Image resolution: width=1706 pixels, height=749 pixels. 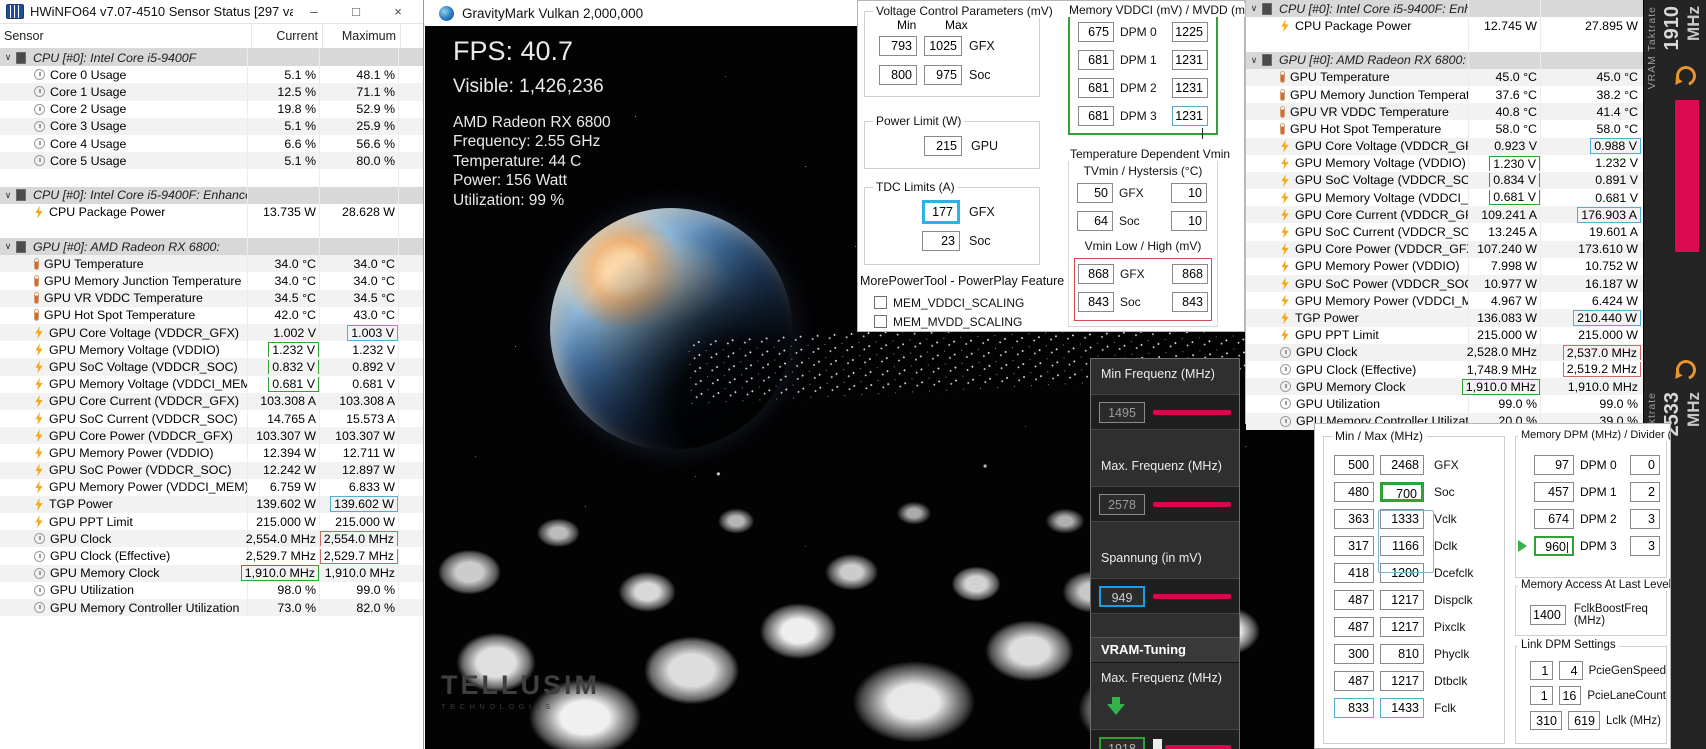 What do you see at coordinates (1402, 492) in the screenshot?
I see `max-clock-input: 700` at bounding box center [1402, 492].